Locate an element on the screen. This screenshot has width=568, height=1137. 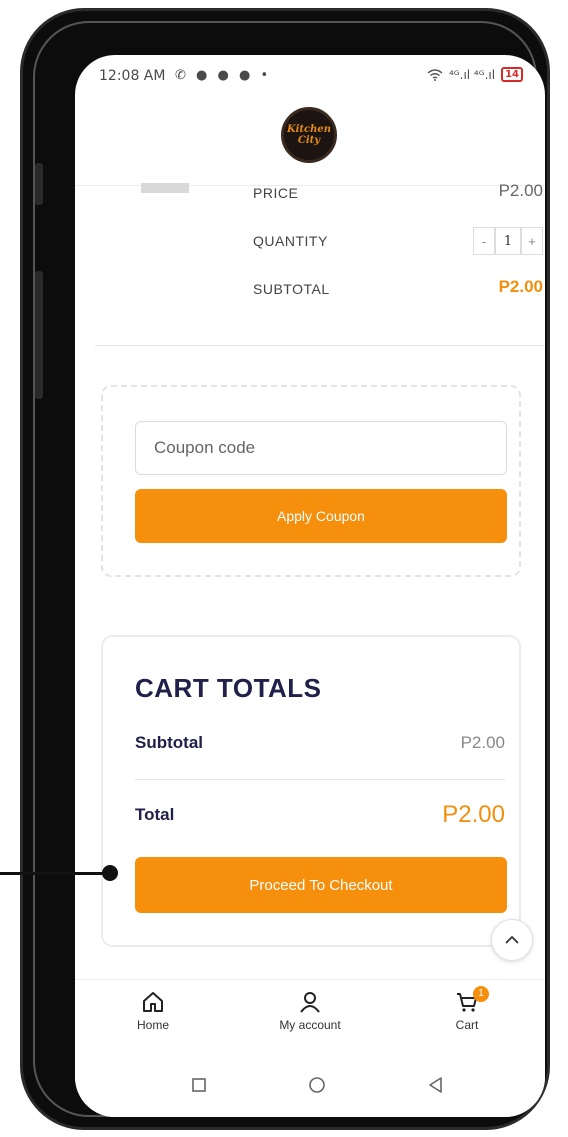
cart-icon-wrap: 1 is located at coordinates (467, 1000).